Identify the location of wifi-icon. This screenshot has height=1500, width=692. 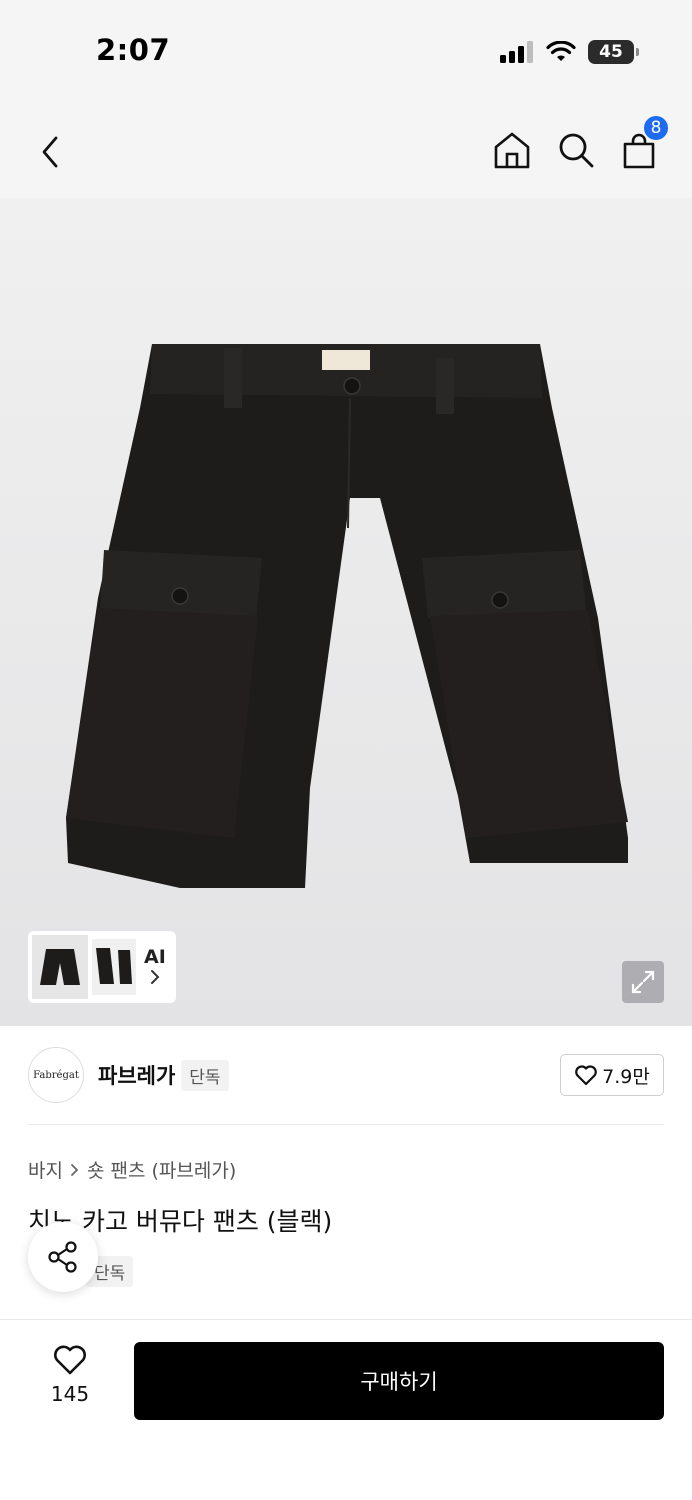
(561, 51).